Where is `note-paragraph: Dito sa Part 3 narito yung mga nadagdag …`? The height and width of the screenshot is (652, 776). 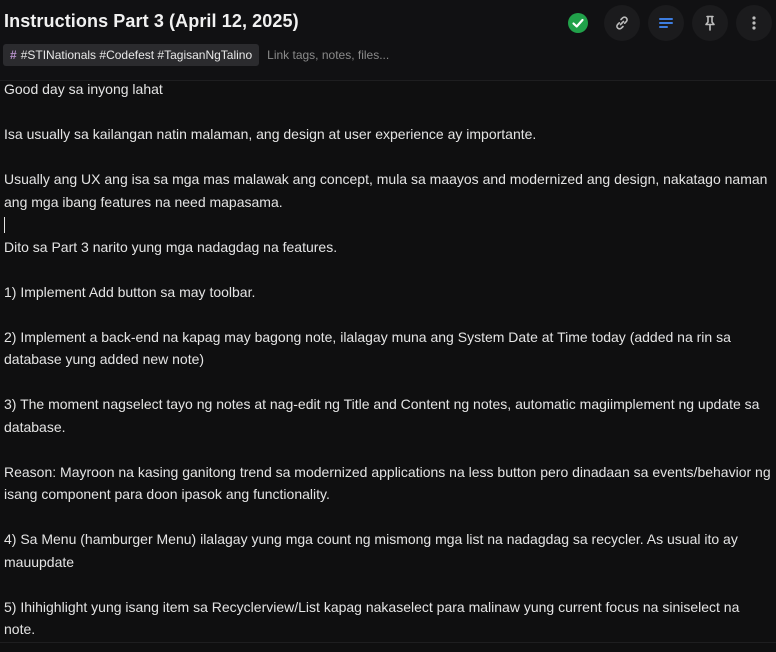
note-paragraph: Dito sa Part 3 narito yung mga nadagdag … is located at coordinates (171, 246).